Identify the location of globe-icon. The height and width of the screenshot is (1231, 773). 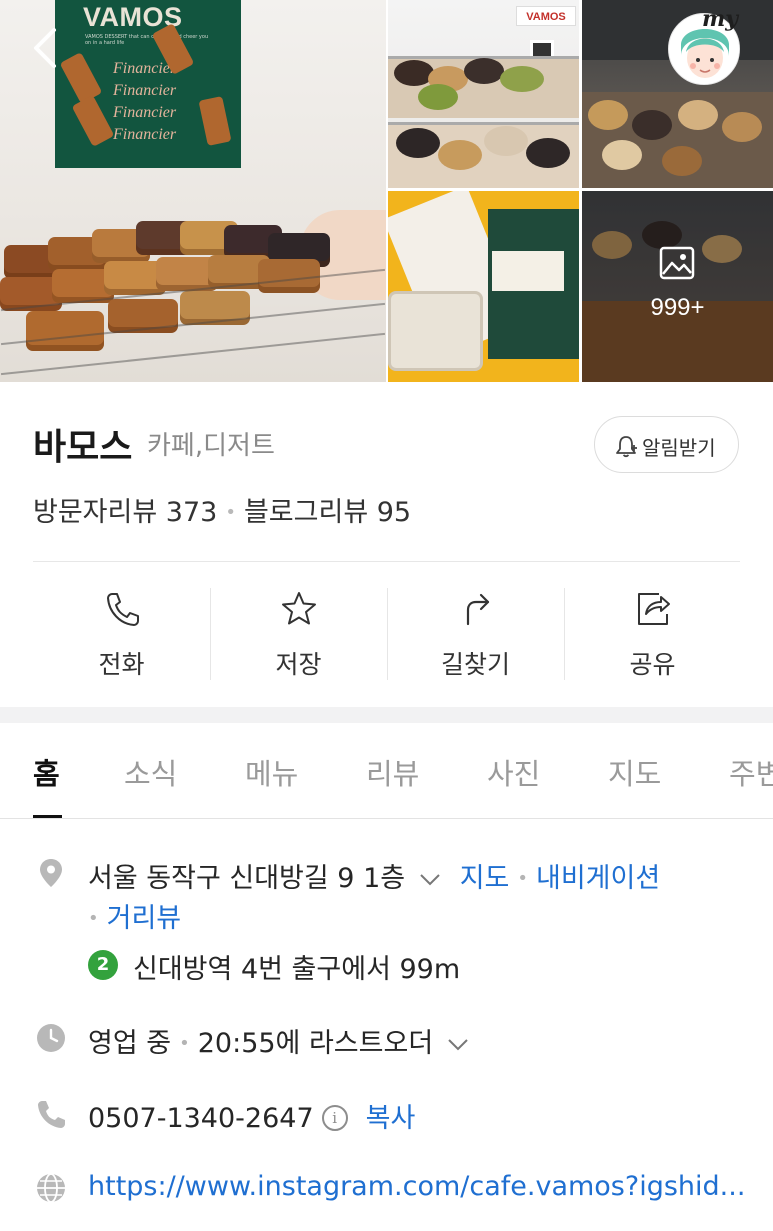
(51, 1188).